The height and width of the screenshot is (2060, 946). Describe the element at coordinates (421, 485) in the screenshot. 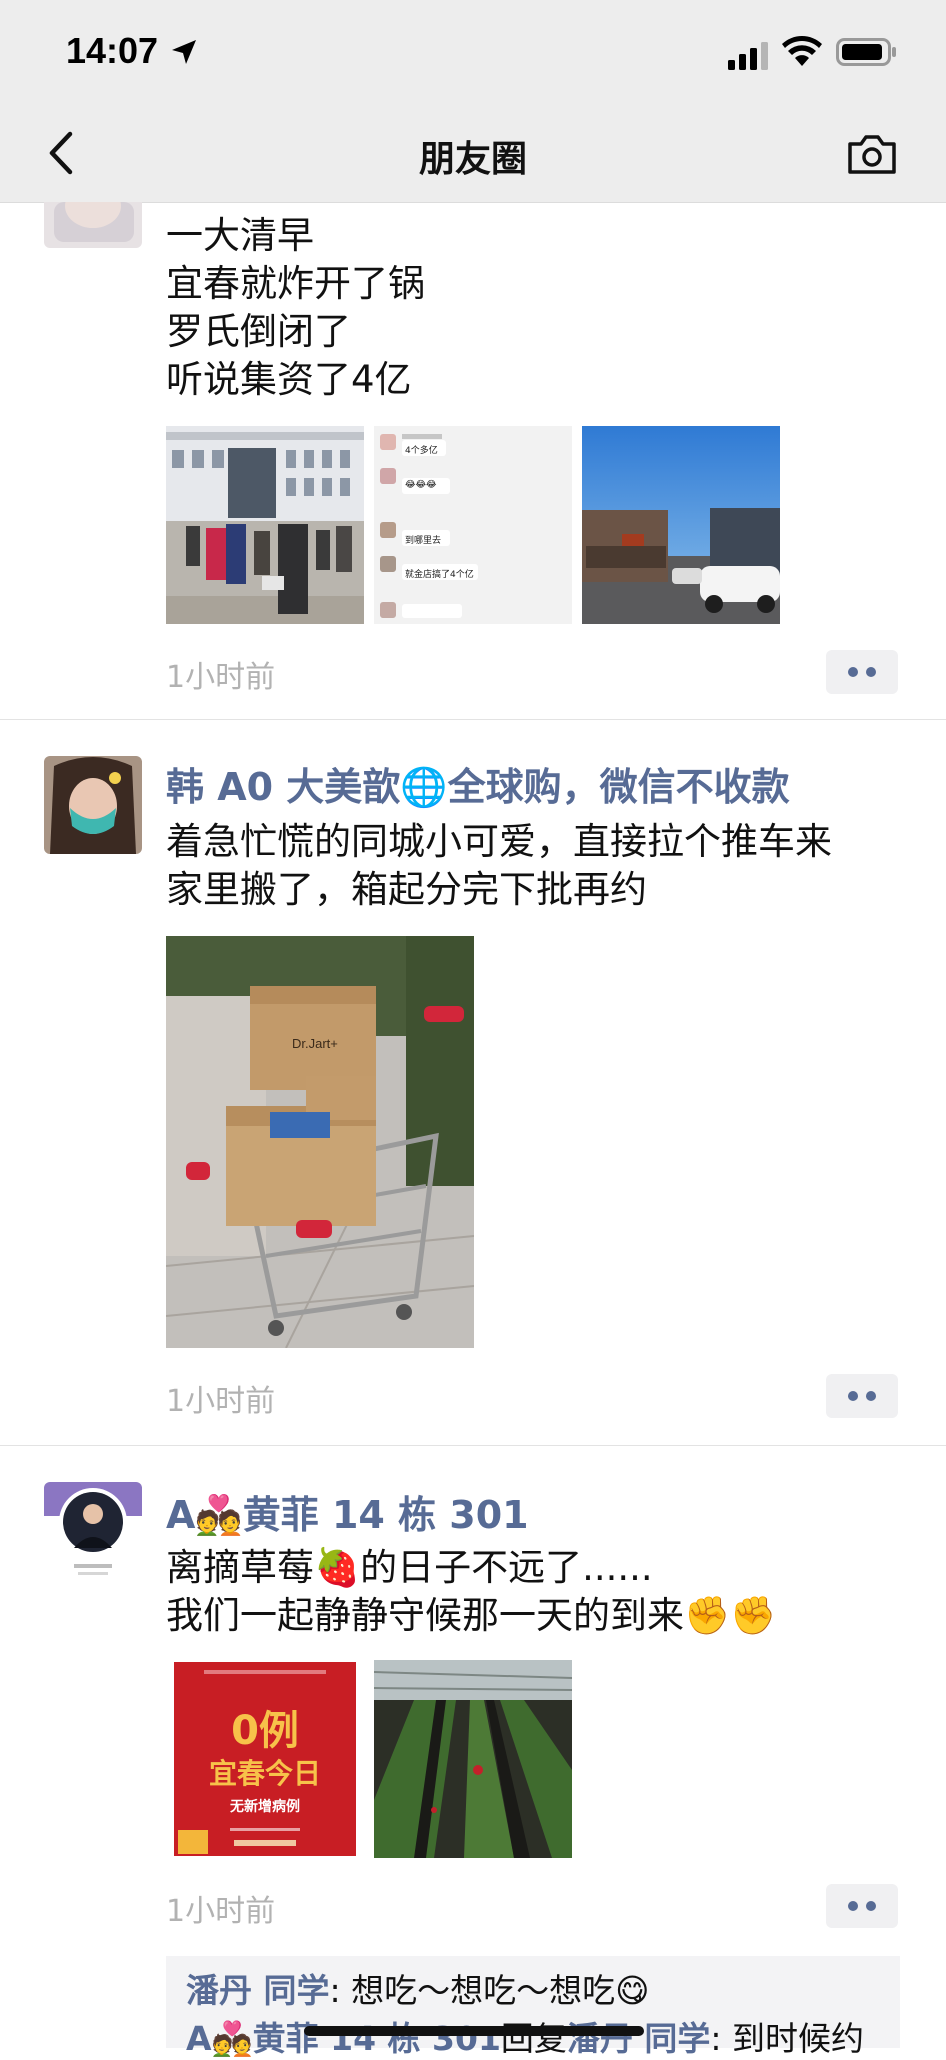

I see `chat-bubble-2: 😂😂😂` at that location.